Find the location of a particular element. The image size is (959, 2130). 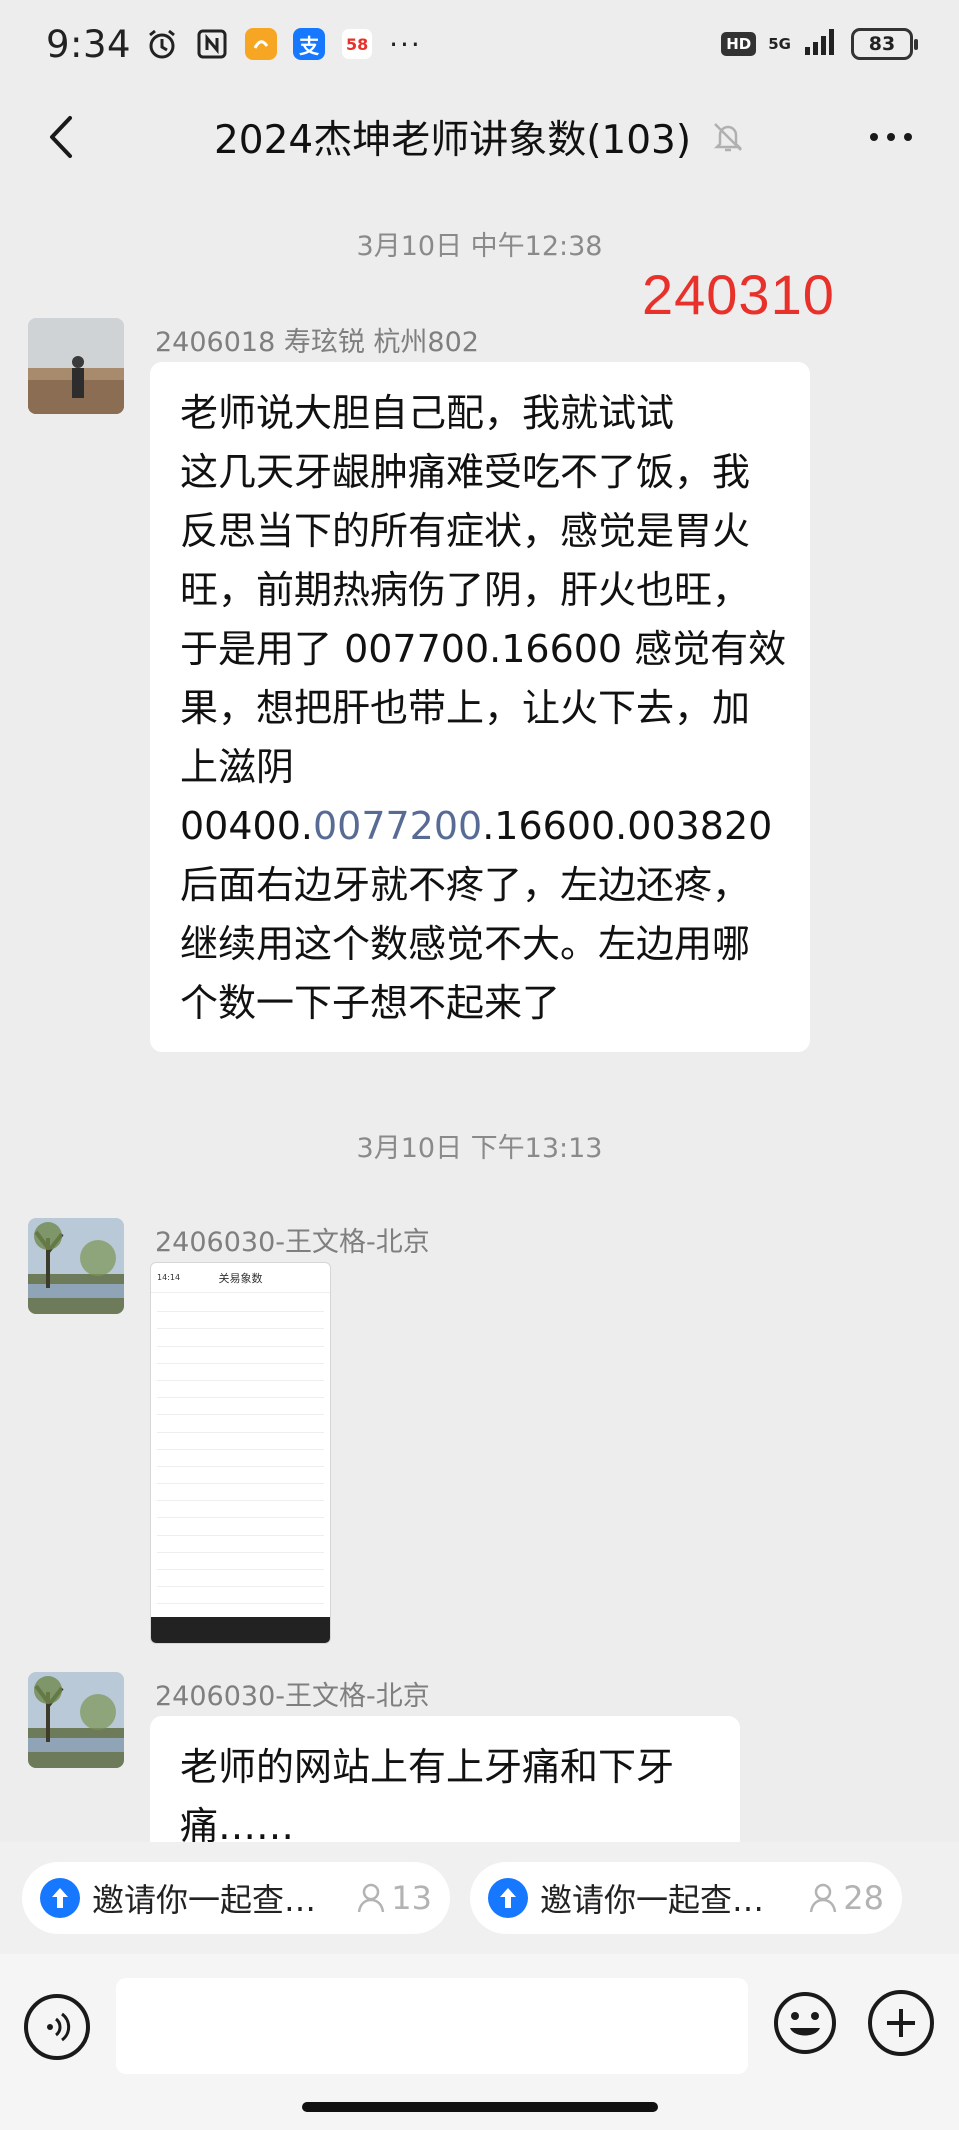

status-bar: 9:34 支 58 ··· HD 5G 83 is located at coordinates (479, 44).